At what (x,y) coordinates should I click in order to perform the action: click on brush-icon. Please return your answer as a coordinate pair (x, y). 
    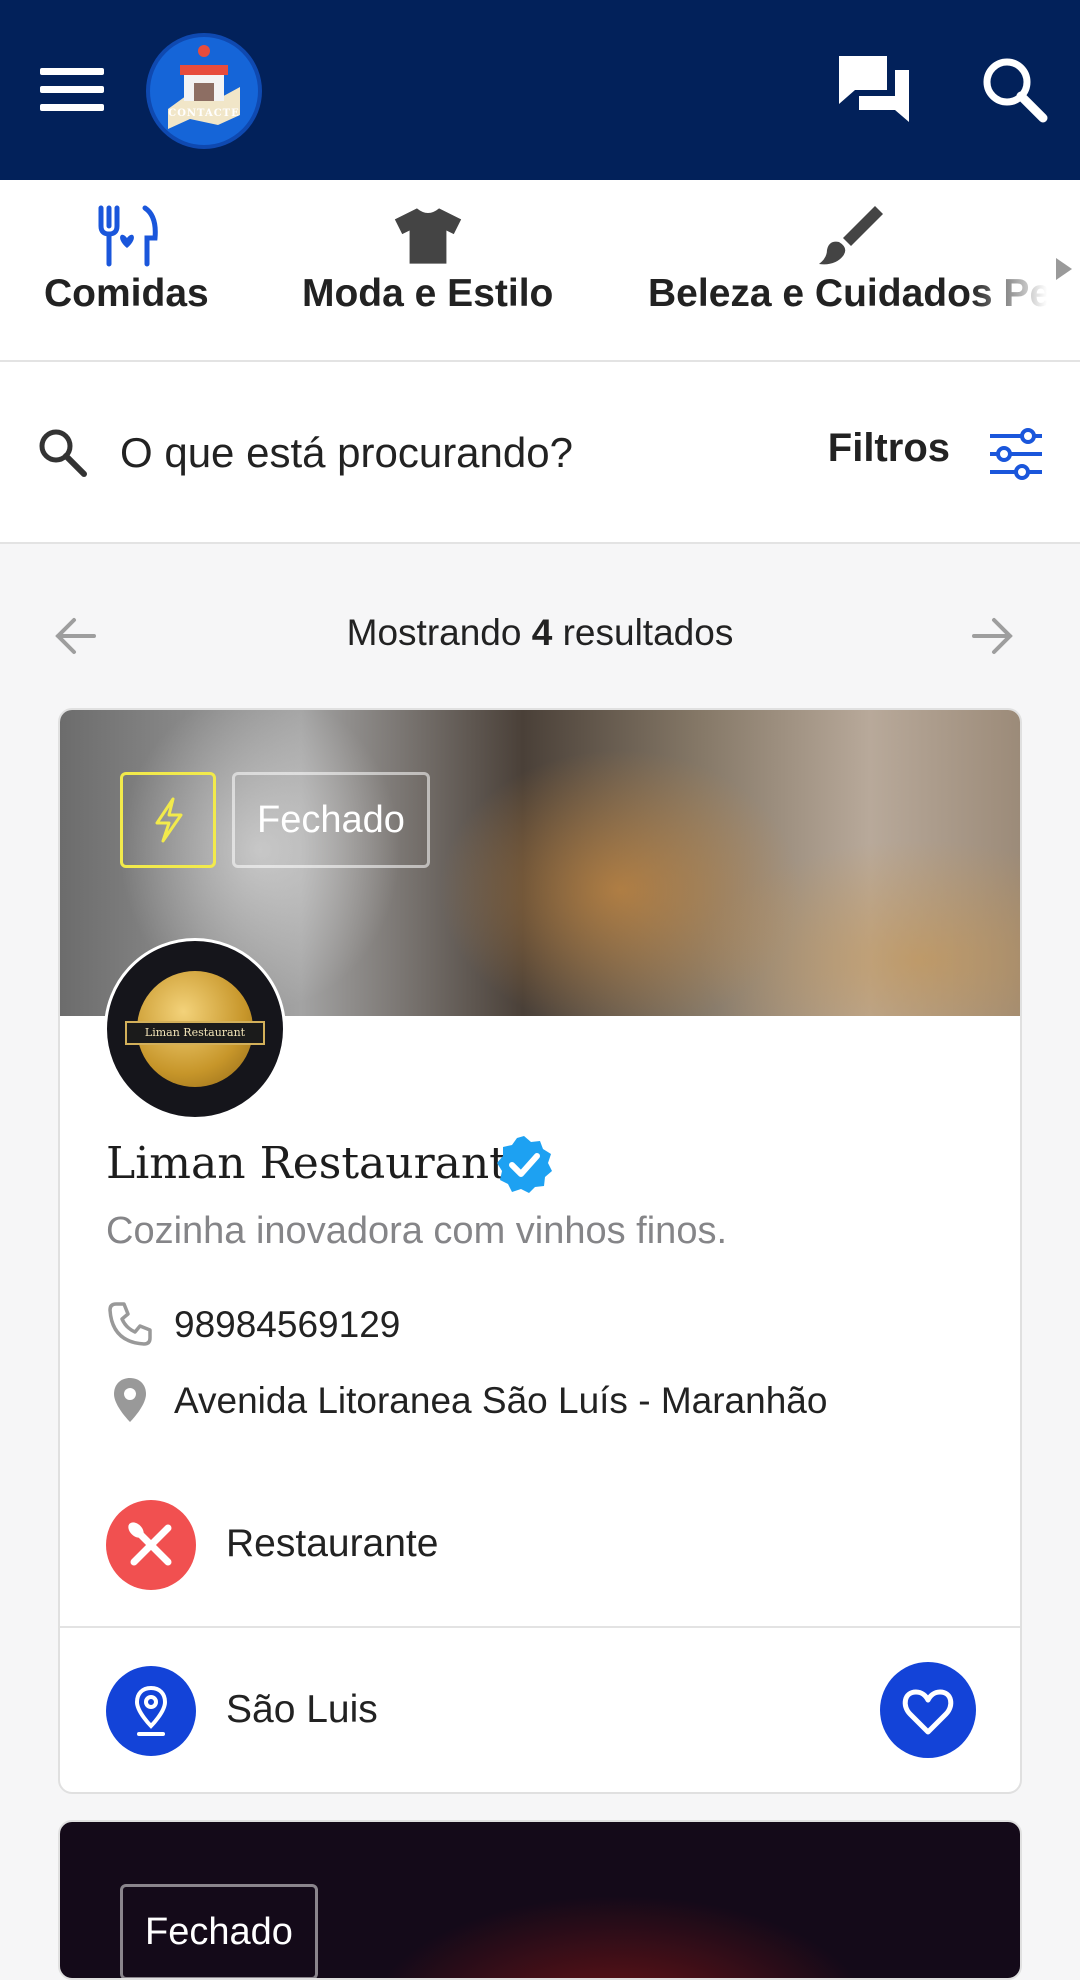
    Looking at the image, I should click on (850, 235).